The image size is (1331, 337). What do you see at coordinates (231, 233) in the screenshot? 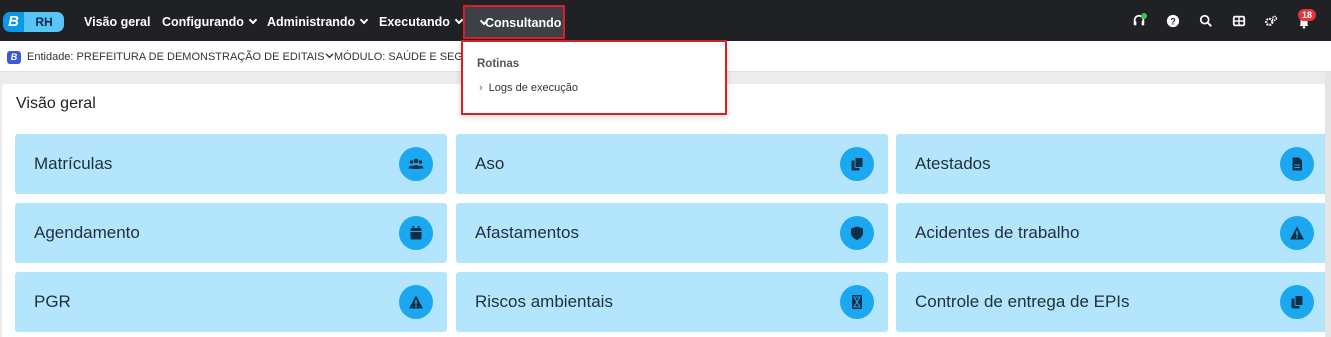
I see `card-agendamento: Agendamento` at bounding box center [231, 233].